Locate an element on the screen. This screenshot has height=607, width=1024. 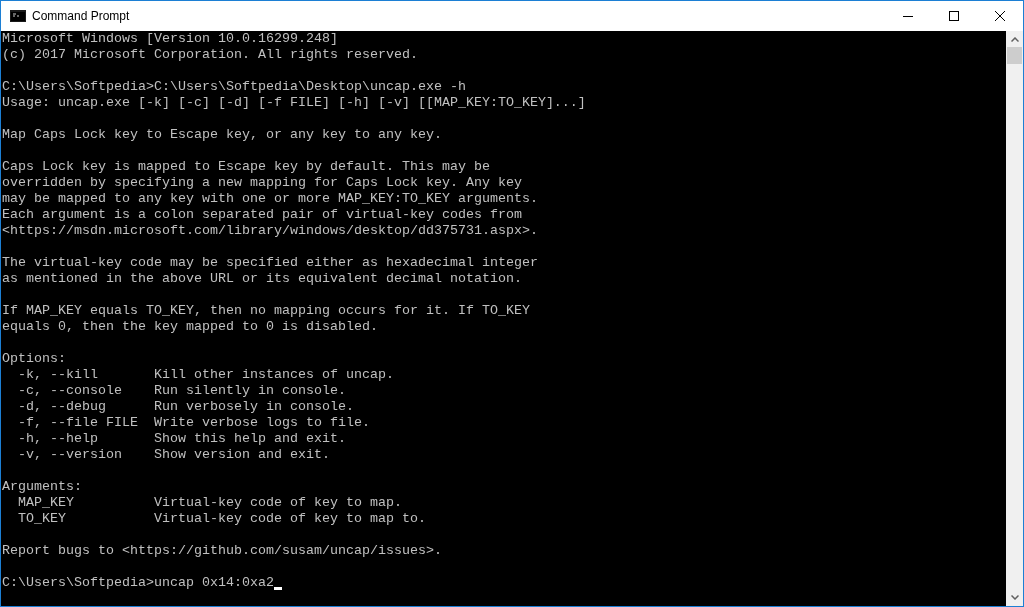
console-line: MAP_KEY Virtual-key code of key to map. is located at coordinates (209, 503).